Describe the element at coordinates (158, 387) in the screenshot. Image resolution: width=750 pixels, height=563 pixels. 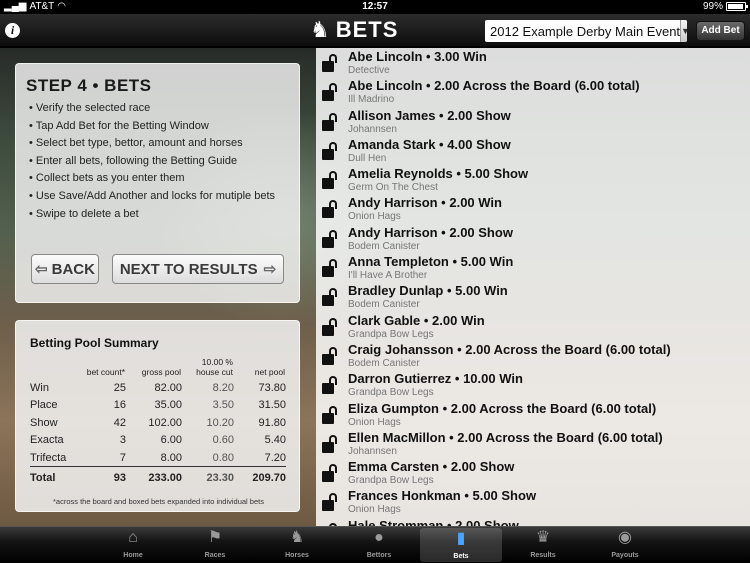
I see `pool-row: Win 25 82.00 8.20 73.80` at that location.